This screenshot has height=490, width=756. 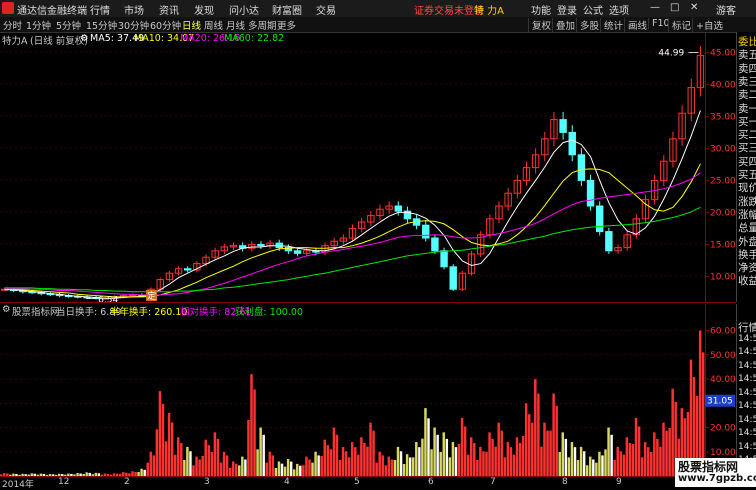 I want to click on menu-item-news: 资讯, so click(x=169, y=9).